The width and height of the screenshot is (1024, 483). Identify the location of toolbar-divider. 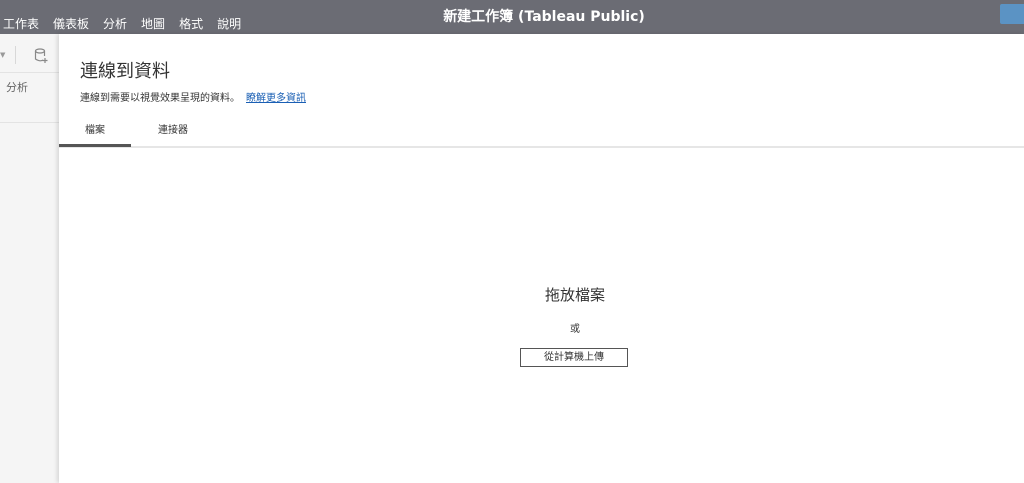
(15, 55).